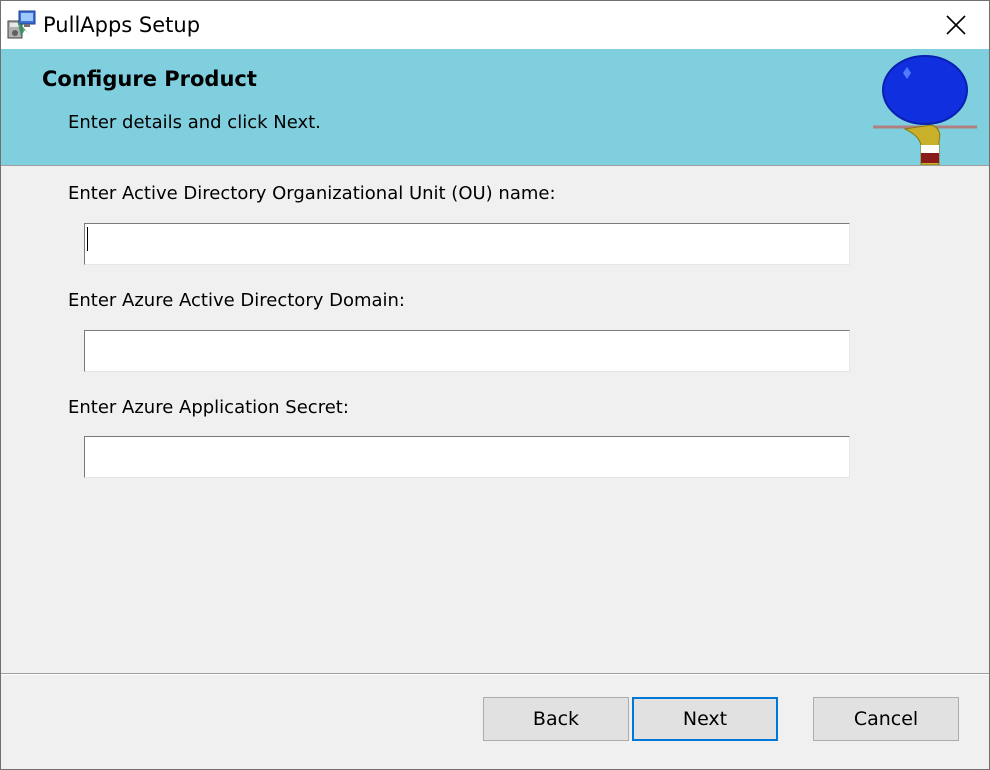 The height and width of the screenshot is (770, 990). Describe the element at coordinates (495, 674) in the screenshot. I see `footer-divider` at that location.